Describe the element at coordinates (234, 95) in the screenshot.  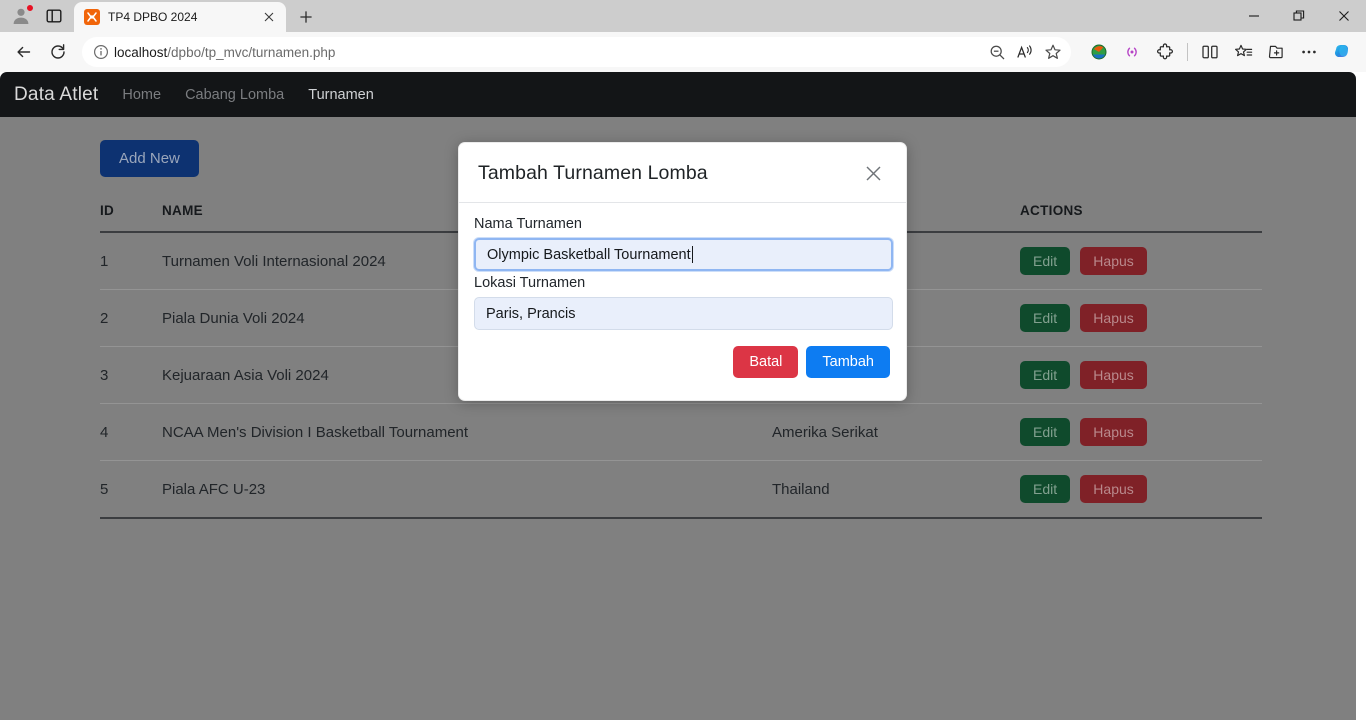
I see `nav-item-cabang-lomba: Cabang Lomba` at that location.